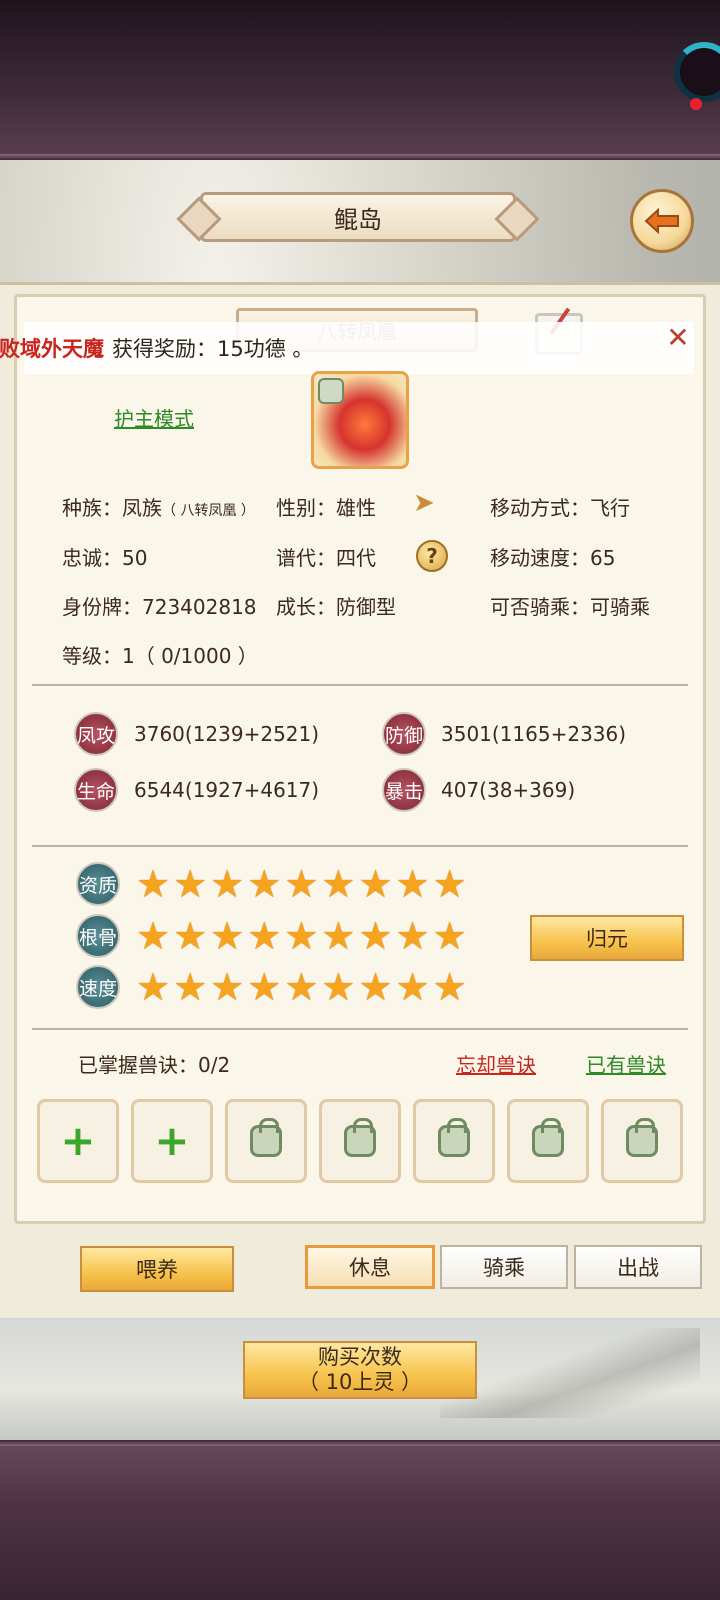 The image size is (720, 1600). I want to click on back-arrow-icon, so click(661, 221).